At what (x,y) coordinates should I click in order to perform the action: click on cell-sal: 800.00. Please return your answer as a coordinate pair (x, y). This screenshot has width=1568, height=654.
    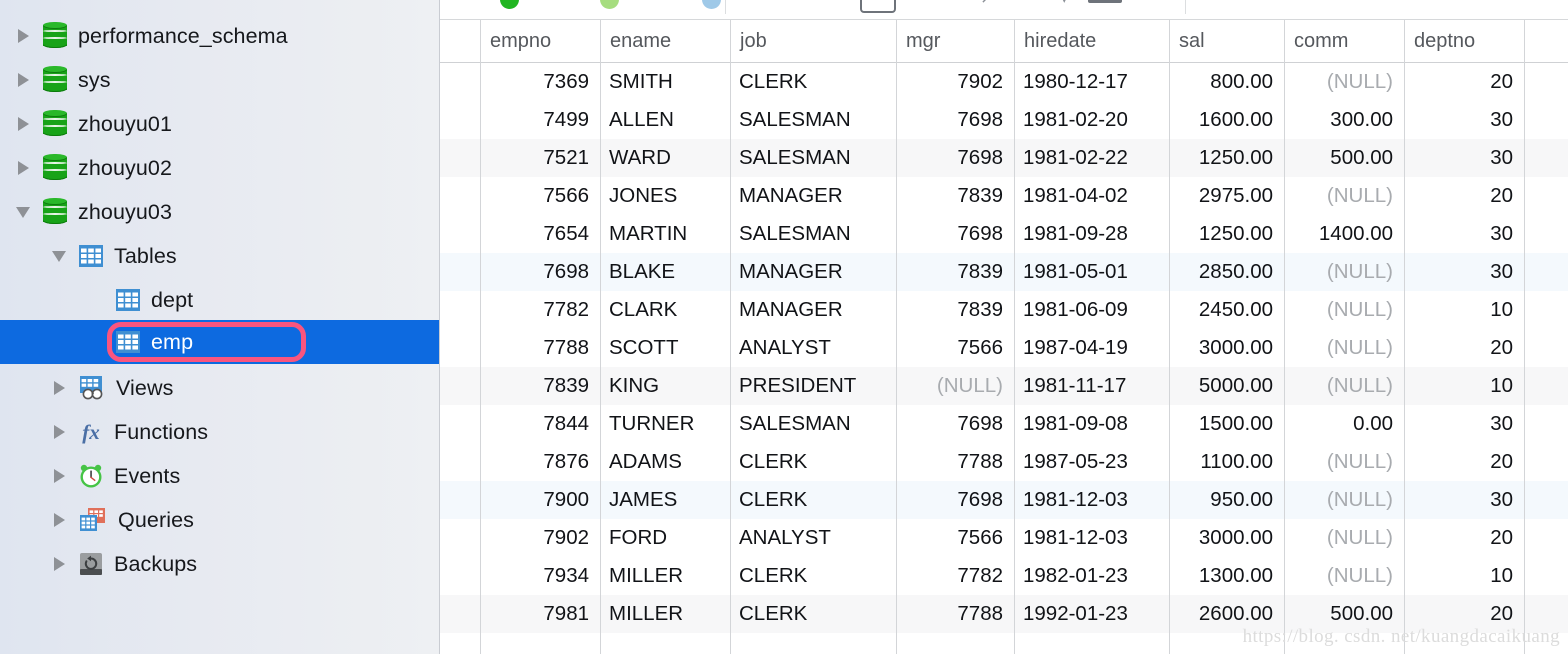
    Looking at the image, I should click on (1226, 82).